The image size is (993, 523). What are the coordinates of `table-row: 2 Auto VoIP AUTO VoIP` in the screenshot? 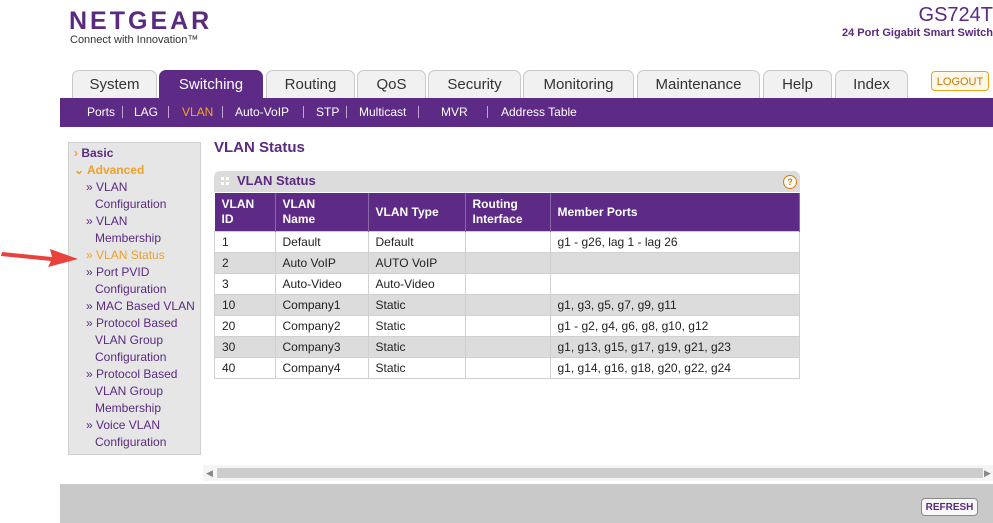 It's located at (507, 263).